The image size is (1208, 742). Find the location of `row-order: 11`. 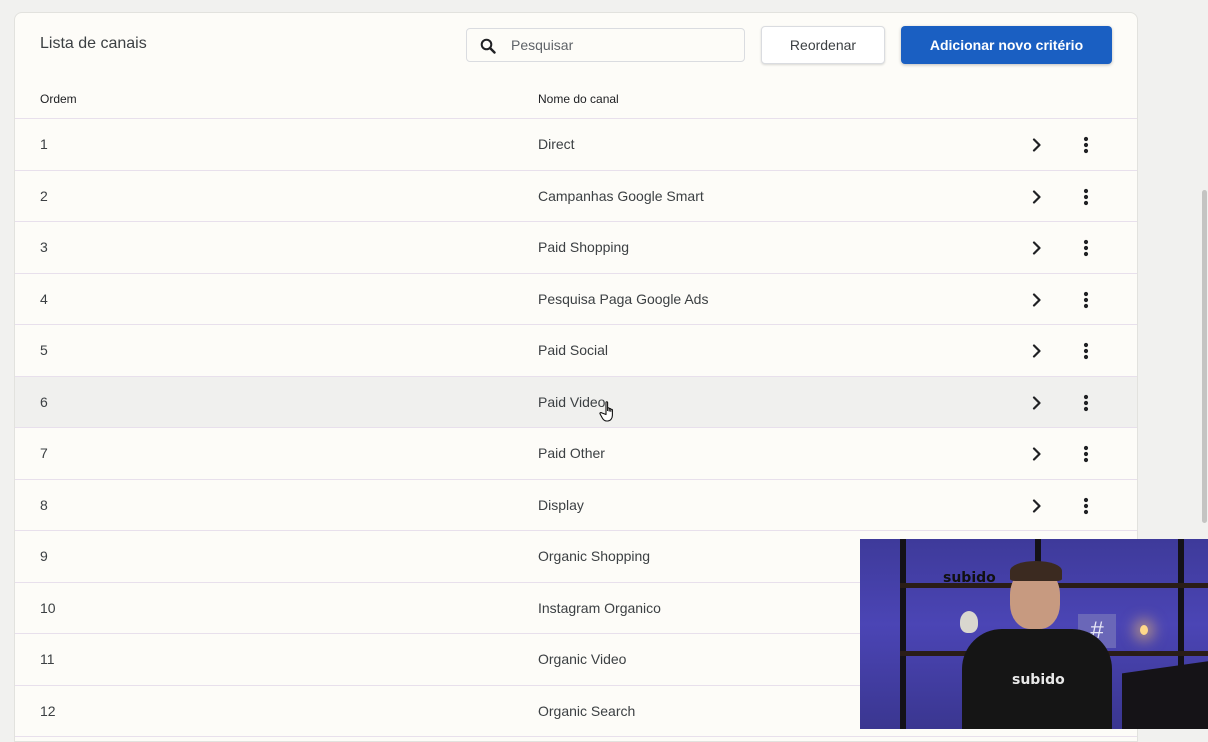

row-order: 11 is located at coordinates (47, 659).